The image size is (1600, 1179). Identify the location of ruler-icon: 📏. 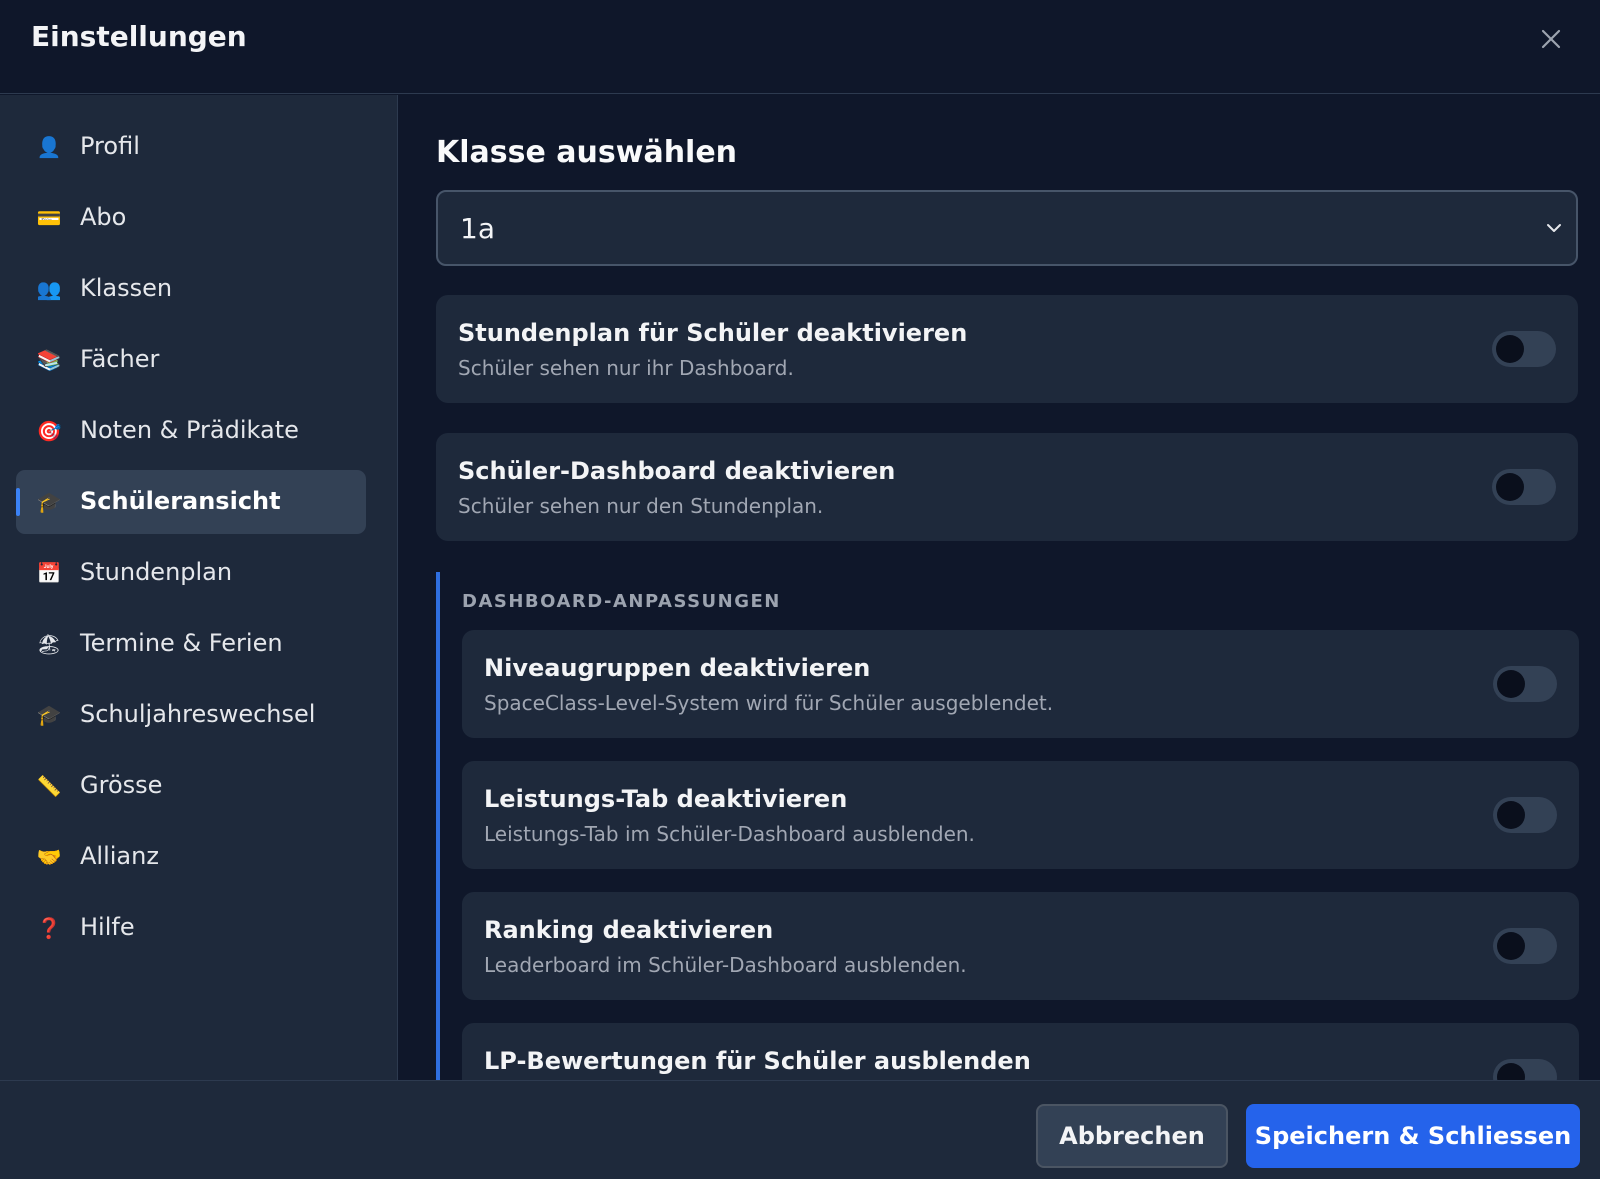
(49, 786).